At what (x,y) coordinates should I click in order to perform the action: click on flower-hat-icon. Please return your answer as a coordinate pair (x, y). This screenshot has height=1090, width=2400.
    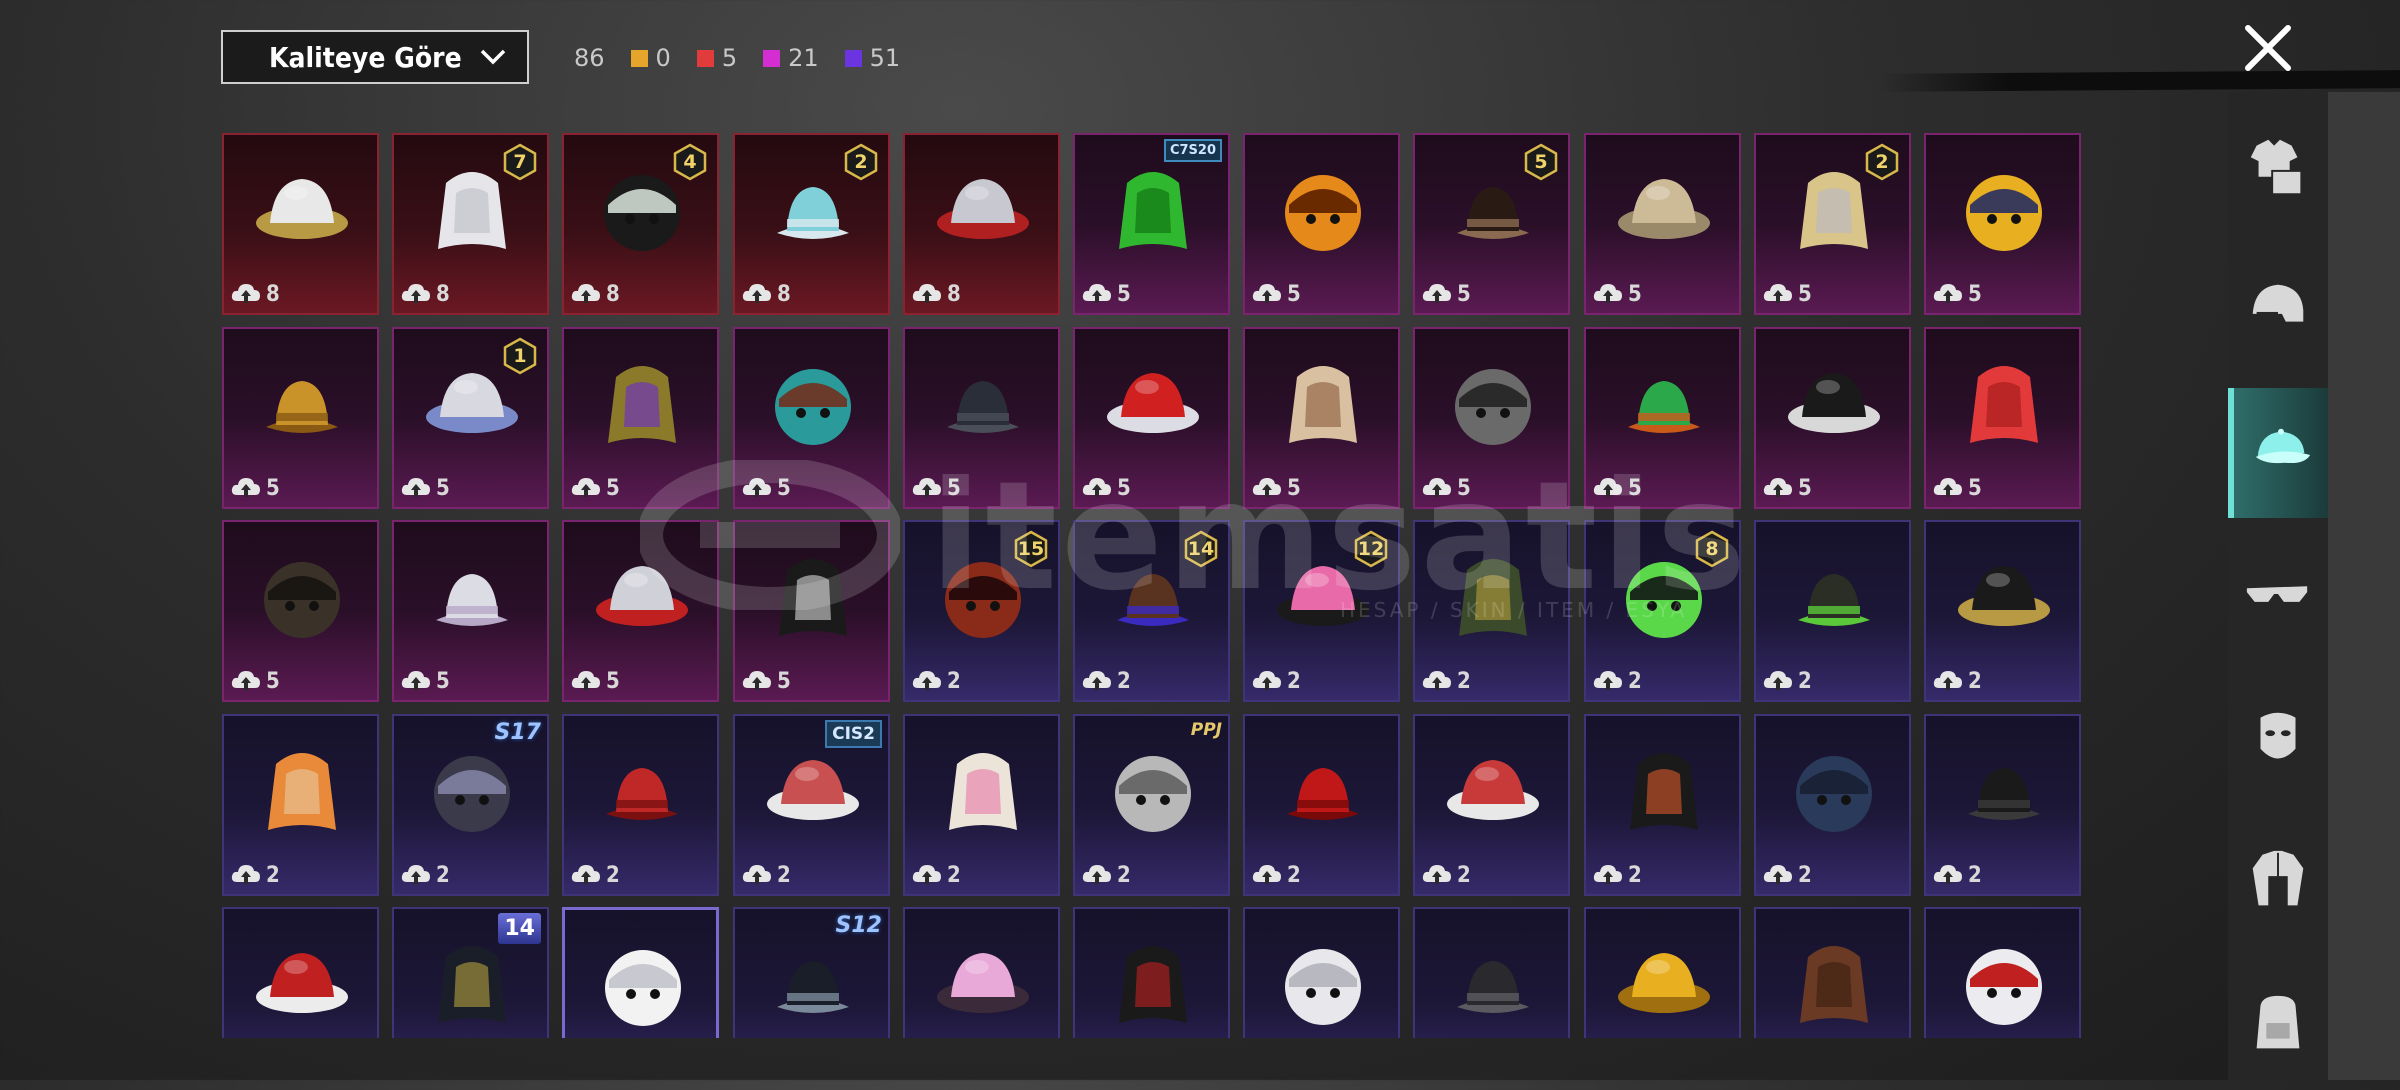
    Looking at the image, I should click on (983, 791).